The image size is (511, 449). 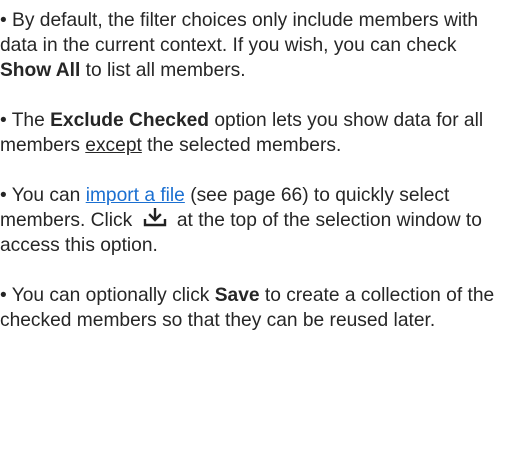 I want to click on import-a-file-link: import a file, so click(x=135, y=195).